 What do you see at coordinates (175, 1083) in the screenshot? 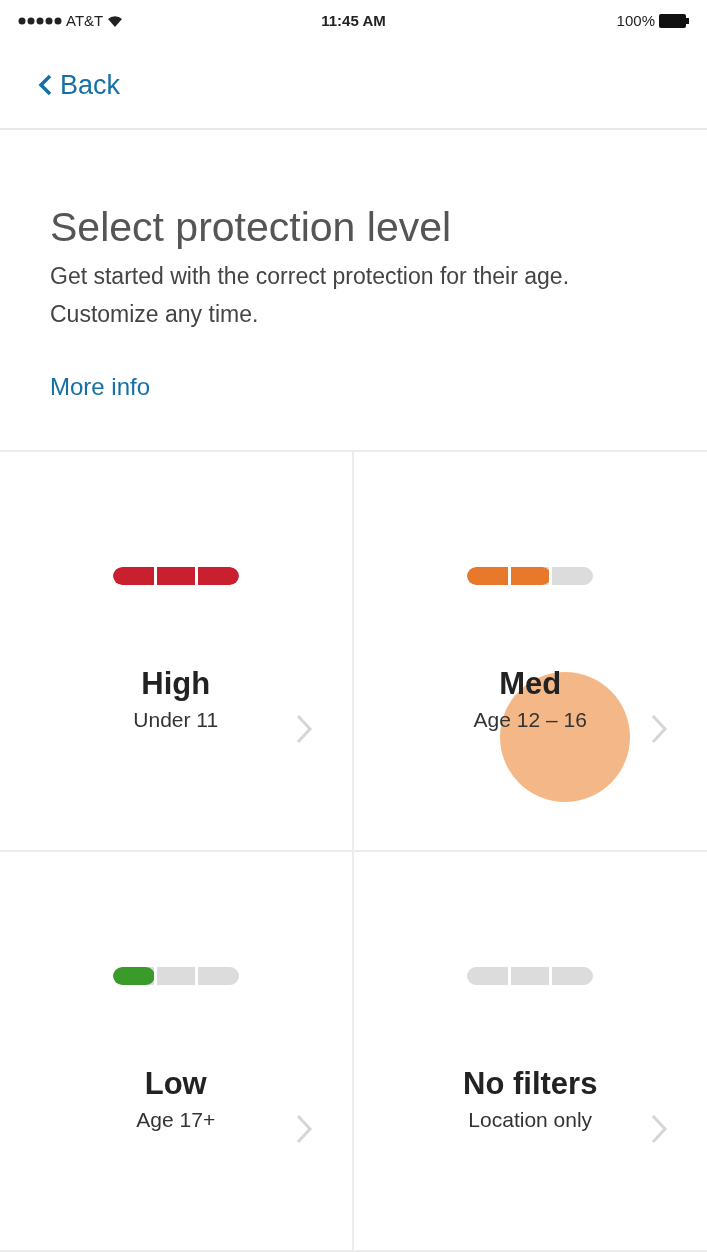
I see `level-label: Low` at bounding box center [175, 1083].